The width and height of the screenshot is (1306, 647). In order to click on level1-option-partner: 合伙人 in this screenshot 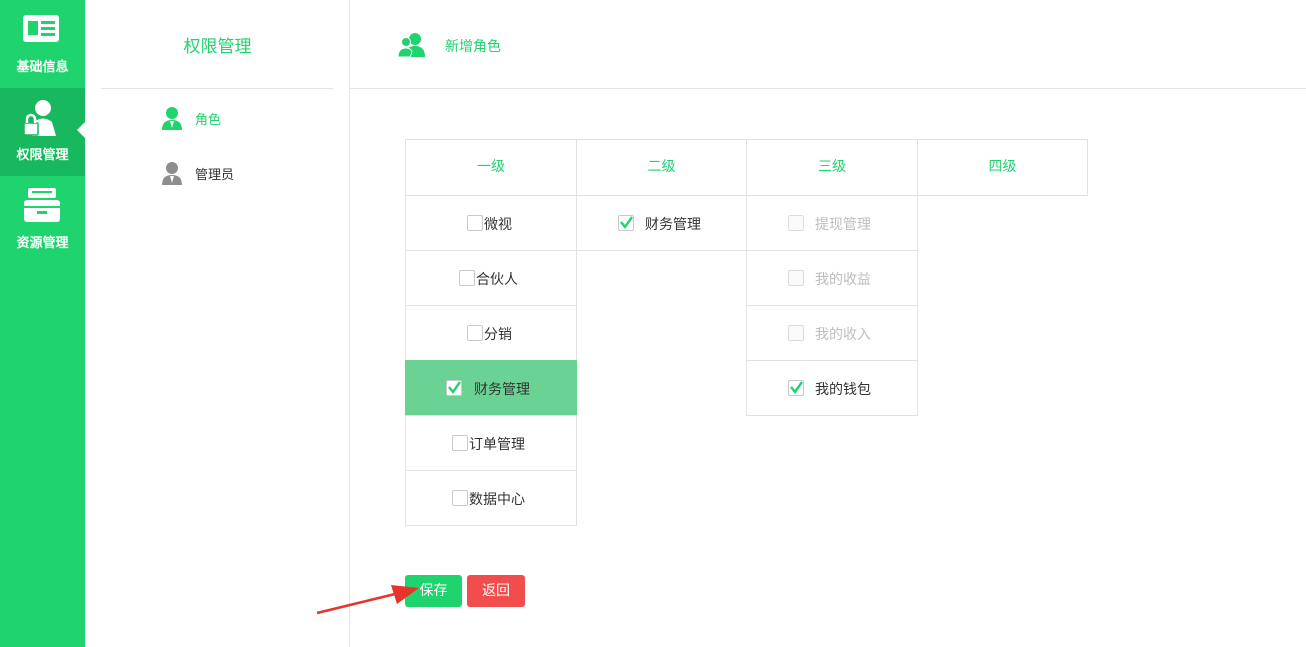, I will do `click(491, 278)`.